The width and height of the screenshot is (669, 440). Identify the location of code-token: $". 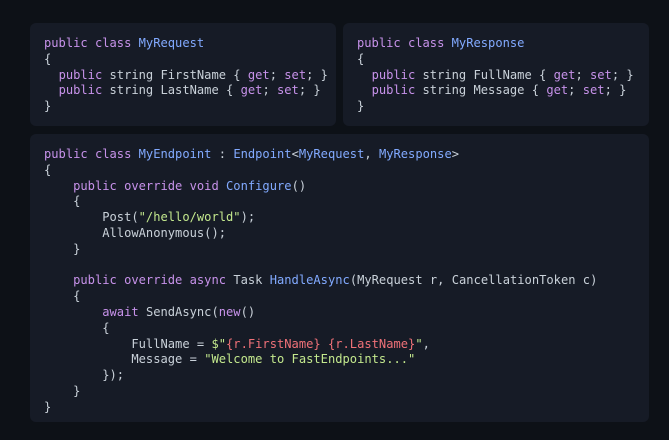
(219, 343).